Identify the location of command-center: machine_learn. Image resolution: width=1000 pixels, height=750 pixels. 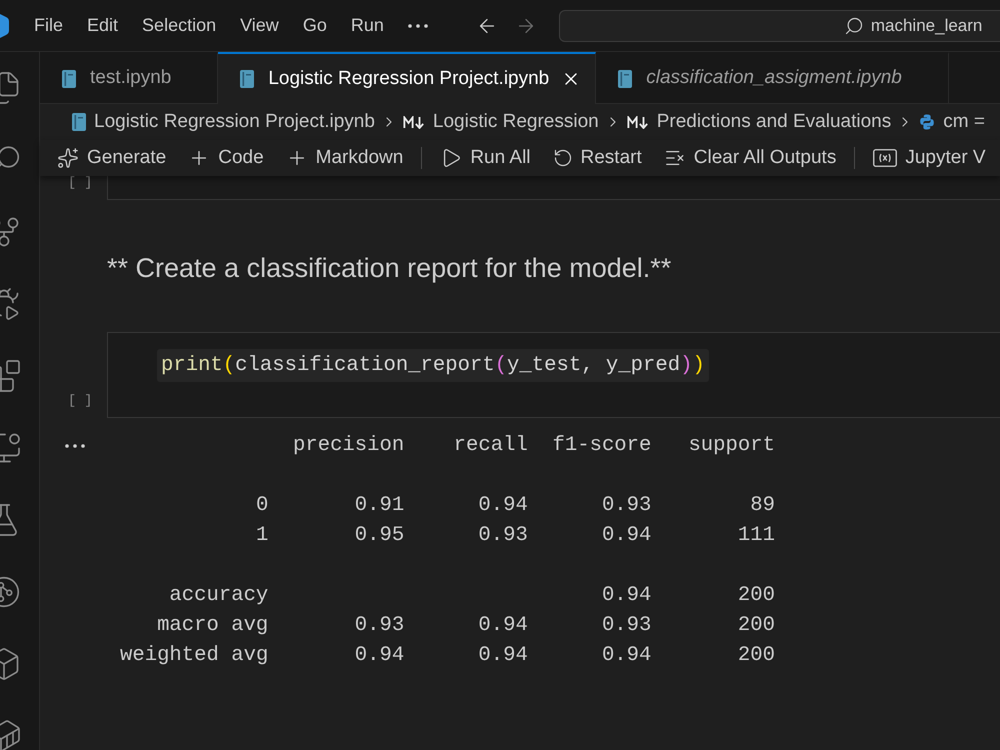
(779, 26).